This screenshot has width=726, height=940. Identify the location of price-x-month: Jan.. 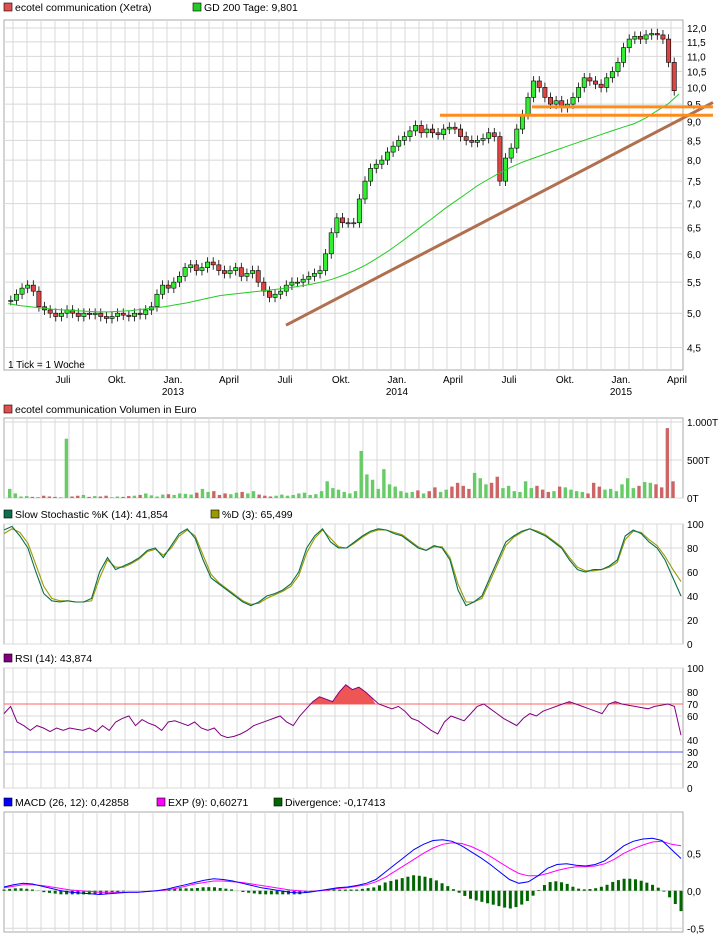
(621, 380).